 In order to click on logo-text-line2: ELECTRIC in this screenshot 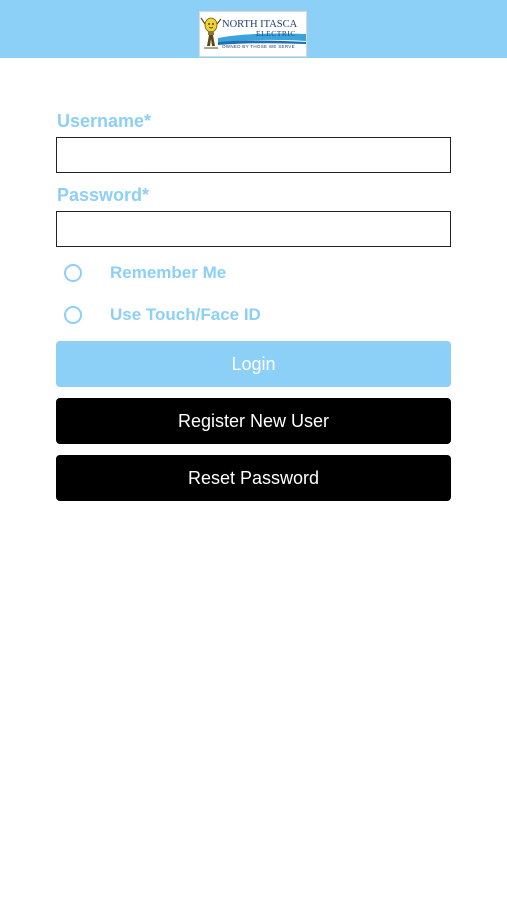, I will do `click(276, 33)`.